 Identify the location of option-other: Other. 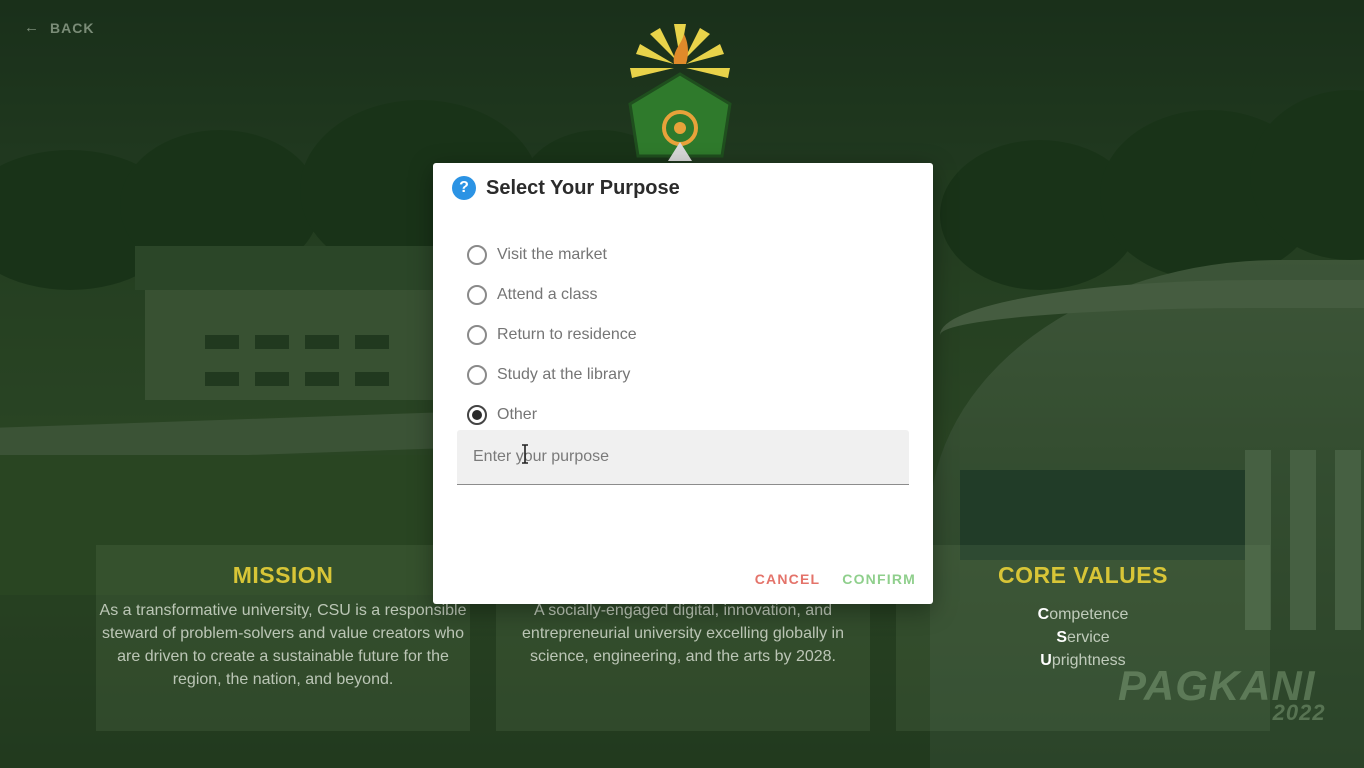
(552, 415).